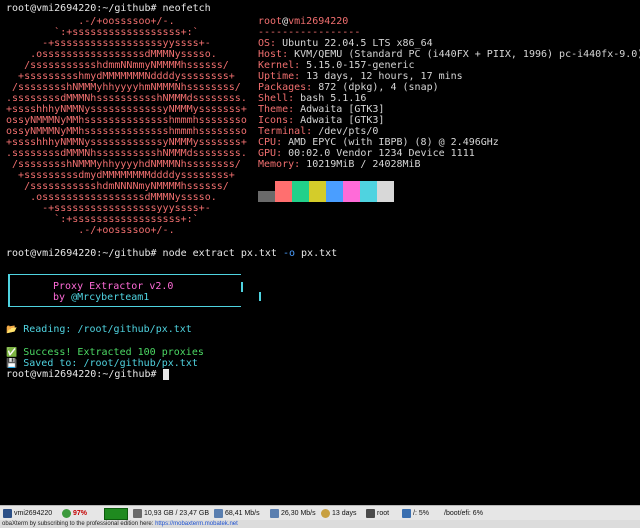 The height and width of the screenshot is (528, 640). I want to click on banner-border-left, so click(9, 290).